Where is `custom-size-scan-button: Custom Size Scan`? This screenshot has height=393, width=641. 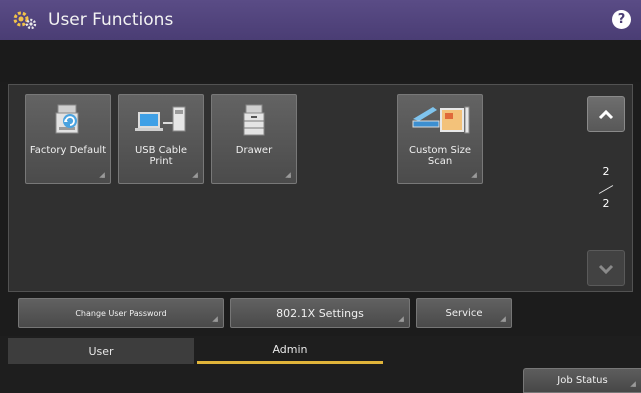 custom-size-scan-button: Custom Size Scan is located at coordinates (440, 139).